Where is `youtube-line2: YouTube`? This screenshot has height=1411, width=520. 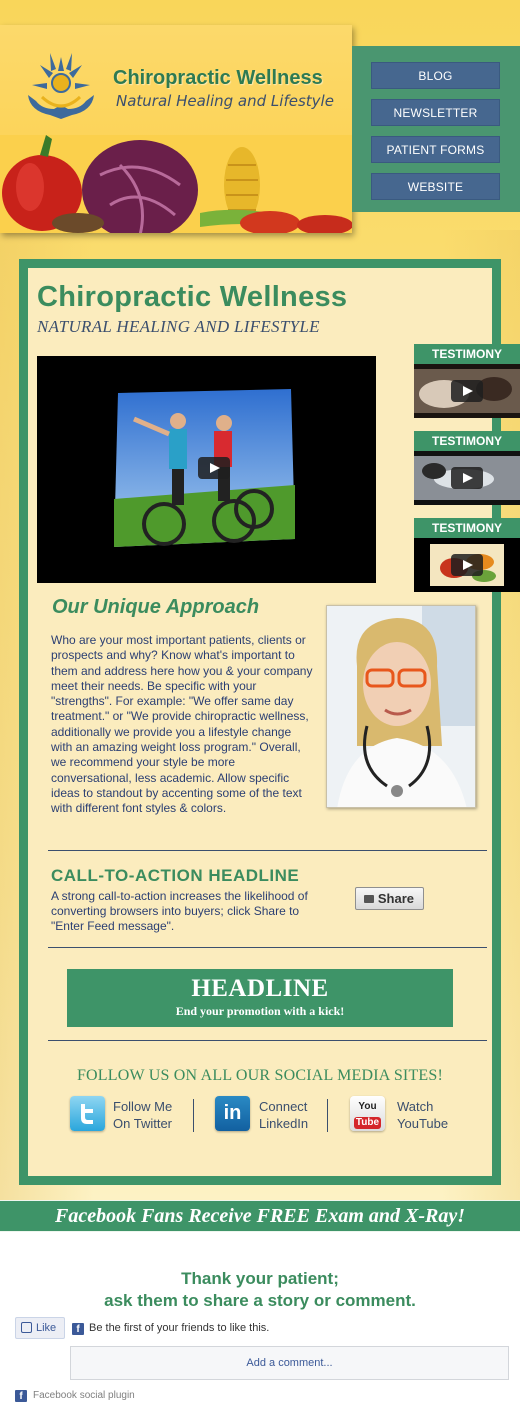 youtube-line2: YouTube is located at coordinates (423, 1123).